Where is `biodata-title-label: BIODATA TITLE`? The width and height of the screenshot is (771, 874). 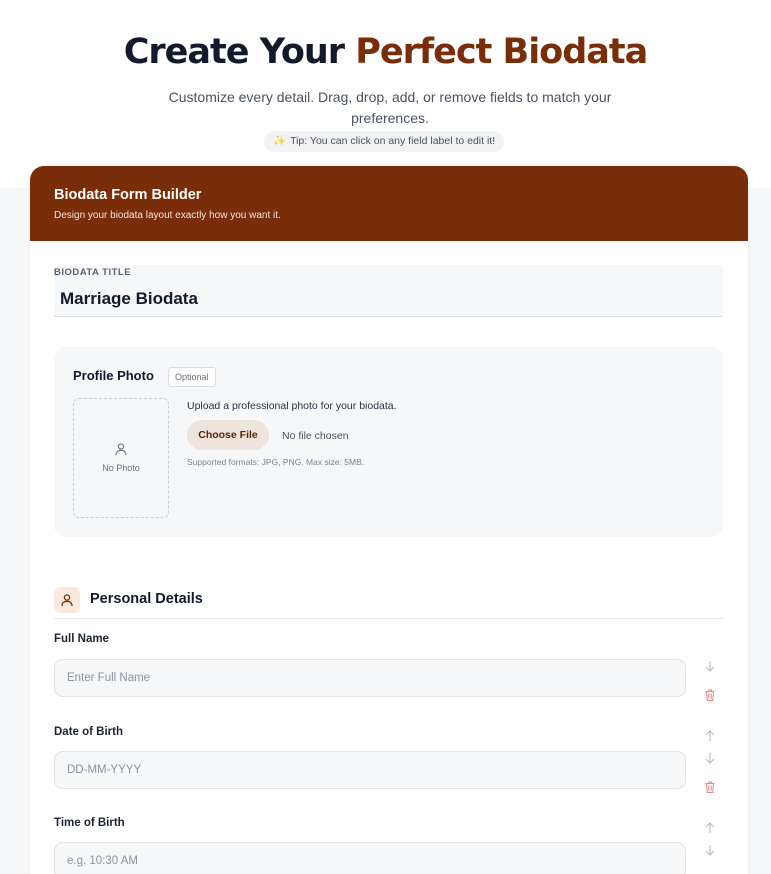 biodata-title-label: BIODATA TITLE is located at coordinates (93, 272).